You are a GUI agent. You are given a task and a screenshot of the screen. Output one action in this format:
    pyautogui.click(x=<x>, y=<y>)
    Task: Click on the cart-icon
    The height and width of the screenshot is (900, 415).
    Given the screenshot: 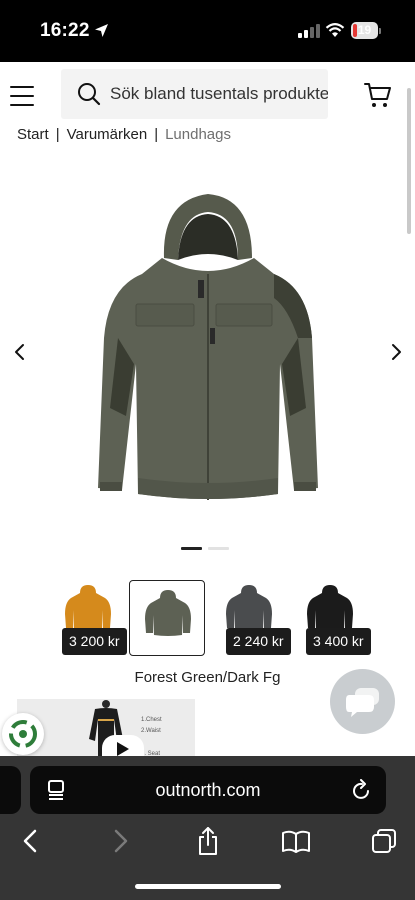 What is the action you would take?
    pyautogui.click(x=378, y=95)
    